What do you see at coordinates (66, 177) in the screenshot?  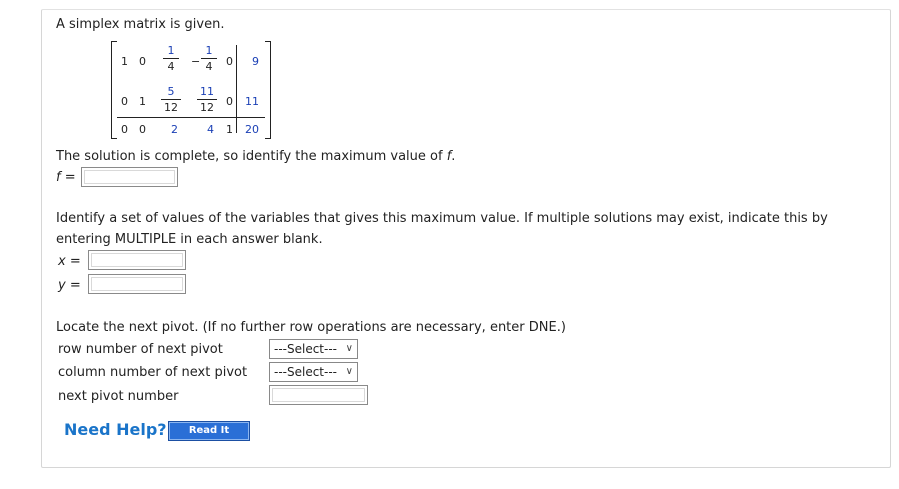 I see `f-label: f =` at bounding box center [66, 177].